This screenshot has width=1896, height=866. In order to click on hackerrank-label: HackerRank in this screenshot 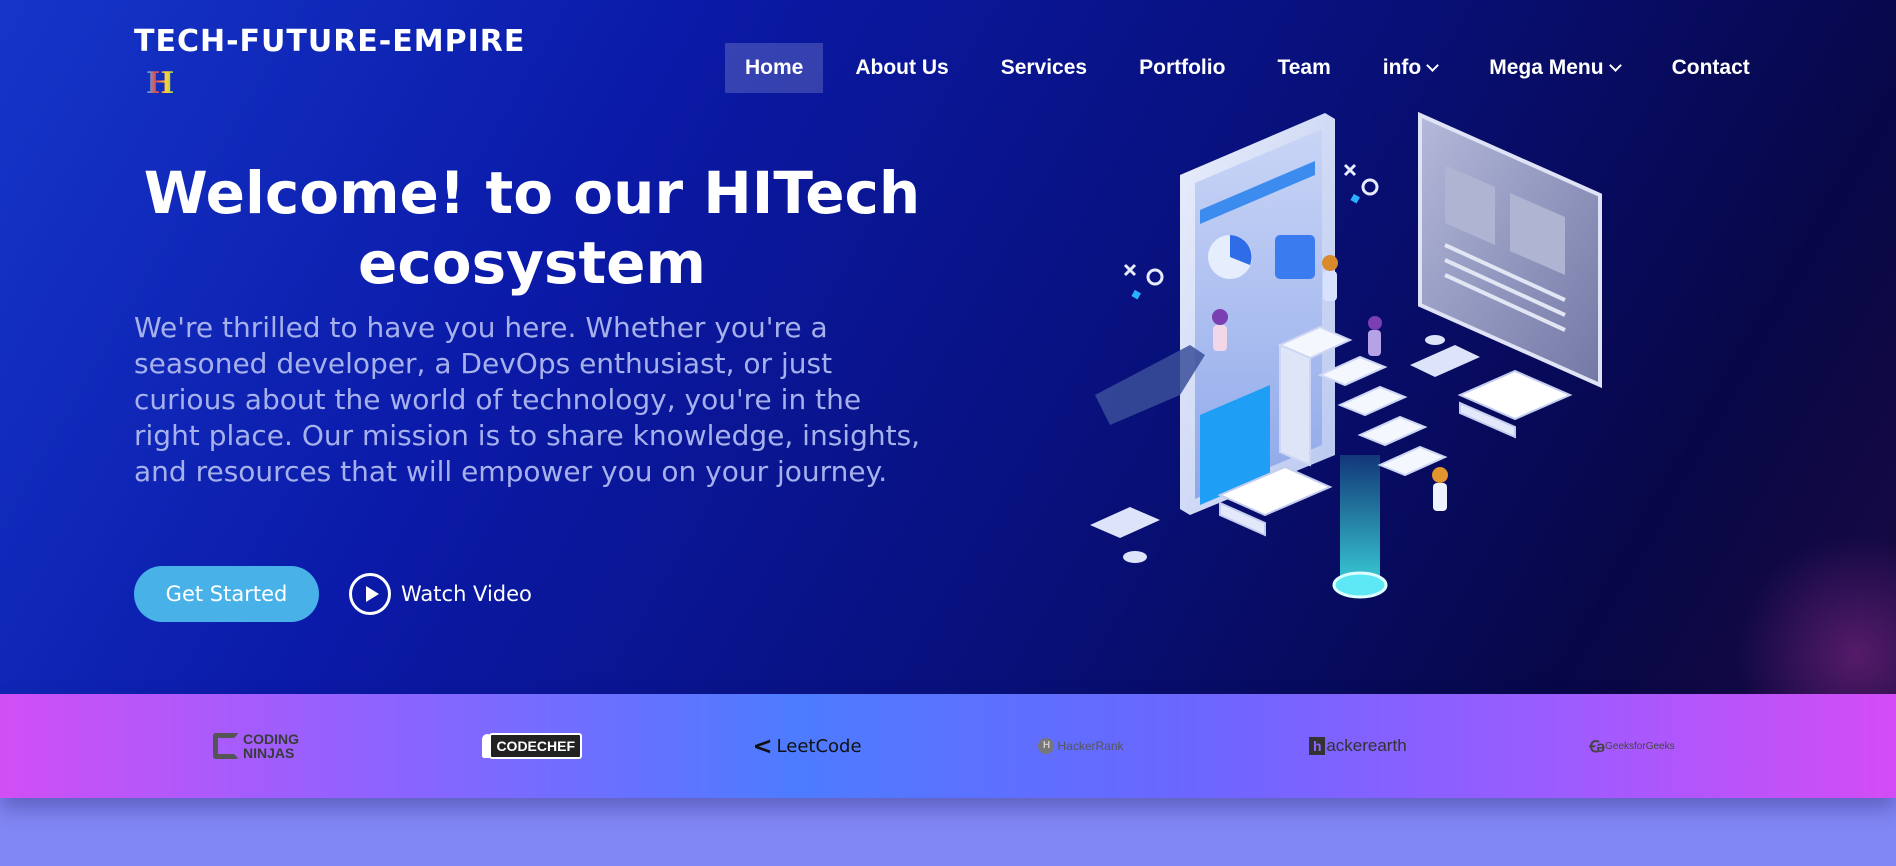, I will do `click(1090, 746)`.